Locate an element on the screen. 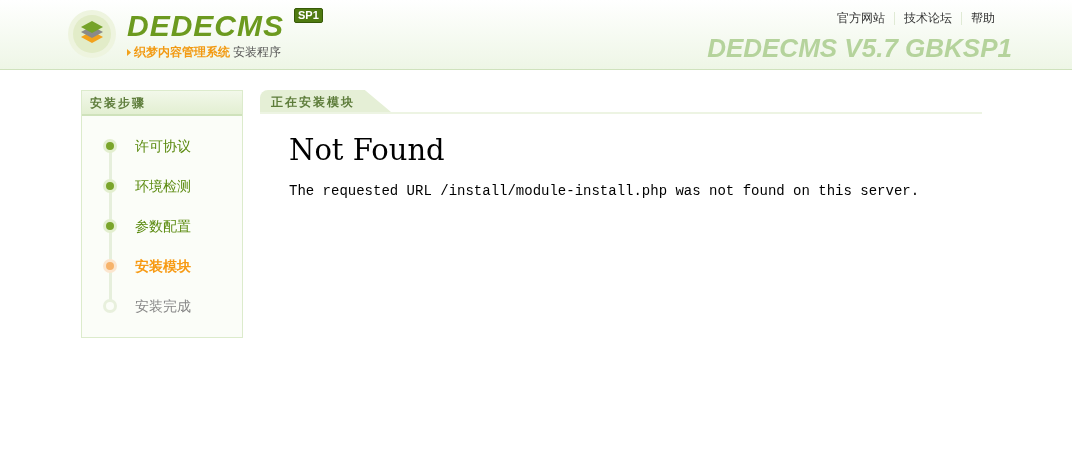 The image size is (1072, 458). step-label: 许可协议 is located at coordinates (163, 146).